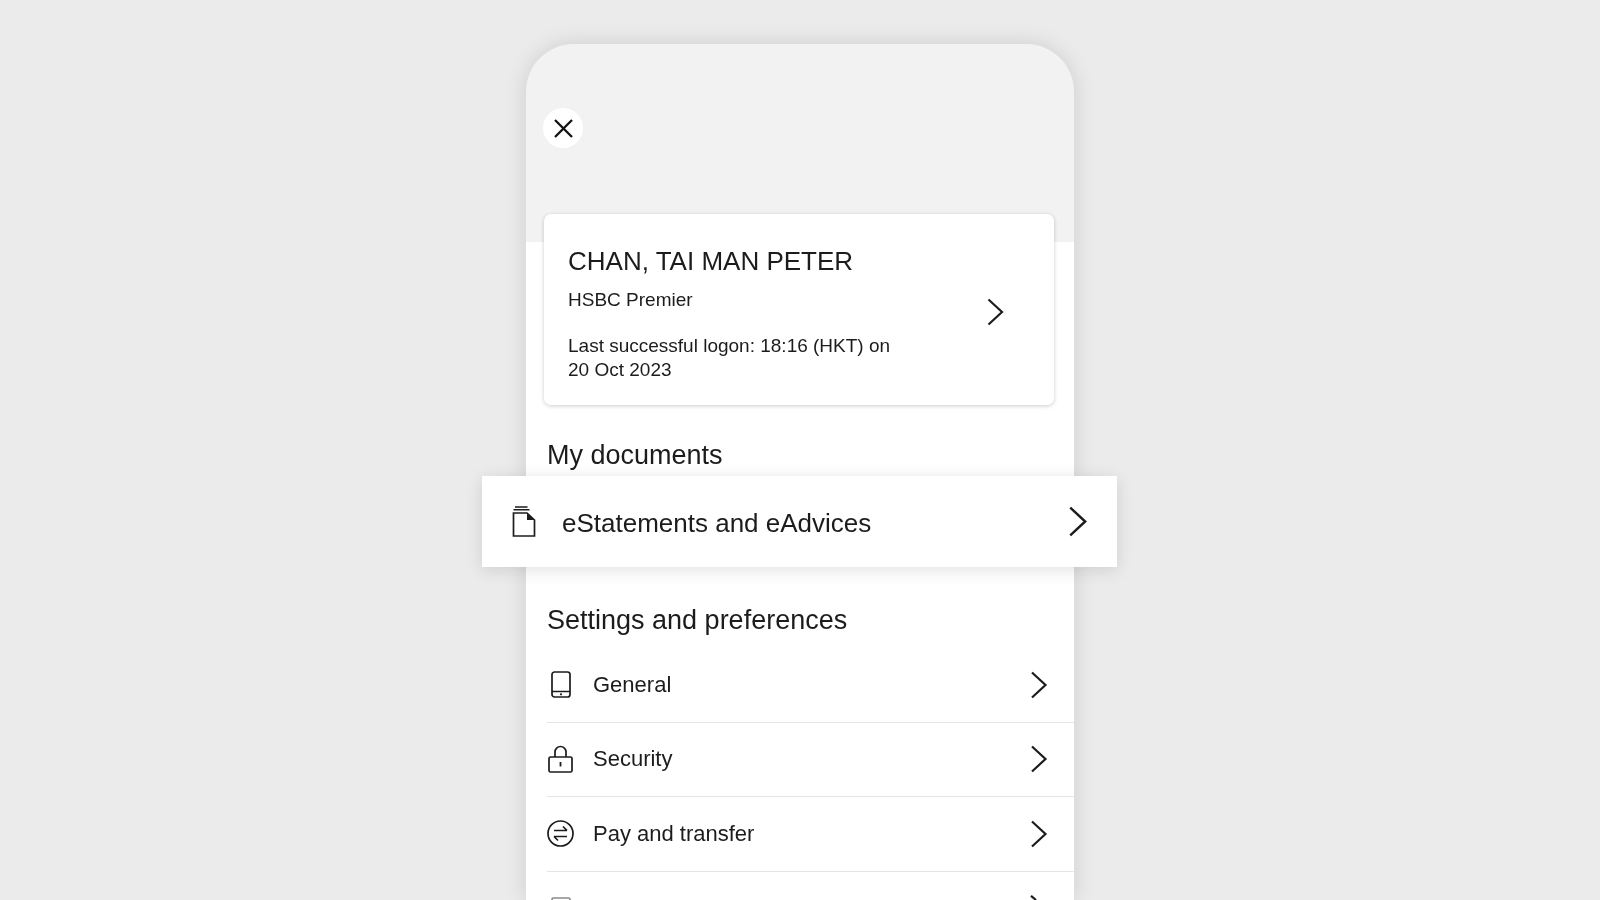 This screenshot has width=1600, height=900. What do you see at coordinates (799, 309) in the screenshot?
I see `profile-card: CHAN, TAI MAN PETER HSBC Premier Last successful logon: 18:16 (HKT) on 20 Oct 2023` at bounding box center [799, 309].